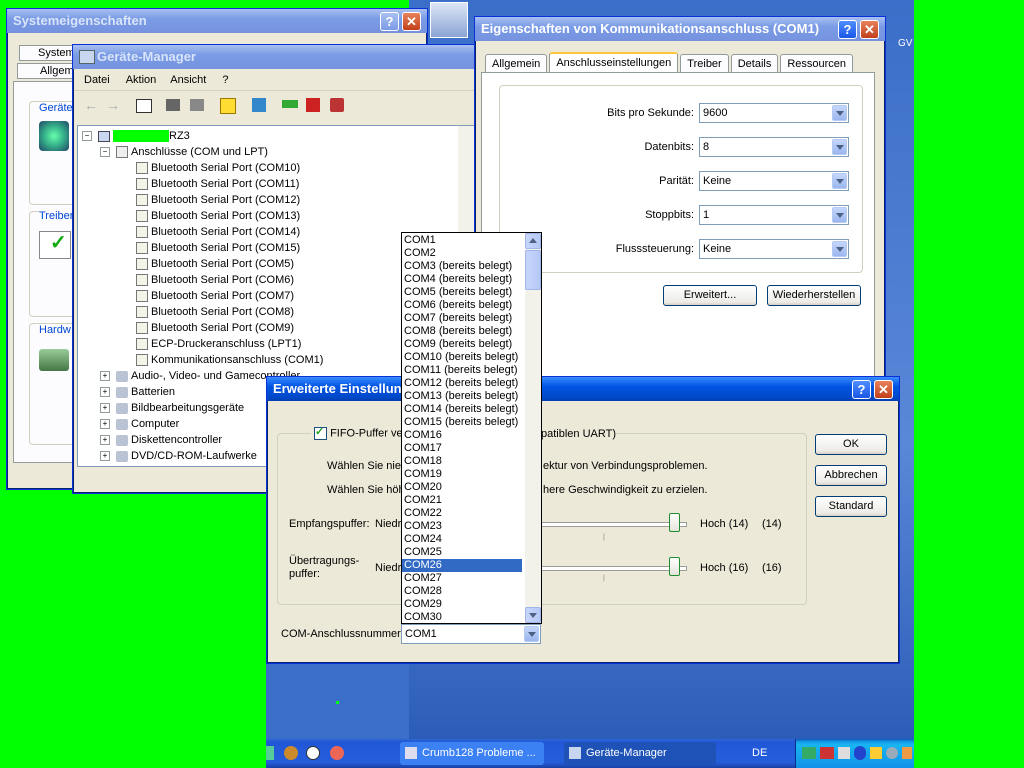  Describe the element at coordinates (449, 20) in the screenshot. I see `desktop-icon` at that location.